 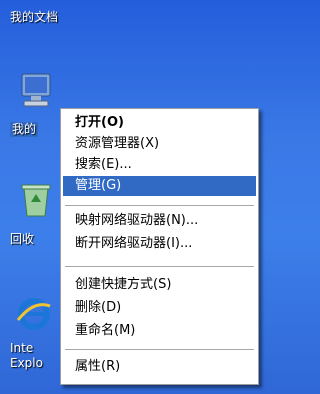 I want to click on desktop-icon-internet-explorer: Inte Explo, so click(x=36, y=335).